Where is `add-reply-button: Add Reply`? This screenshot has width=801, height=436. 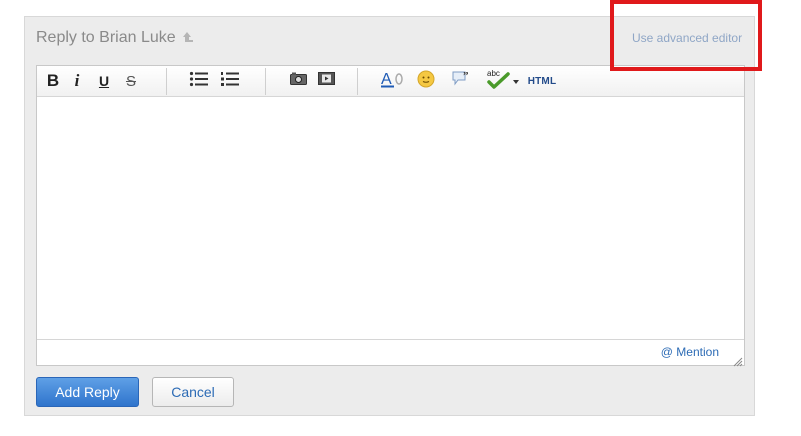
add-reply-button: Add Reply is located at coordinates (87, 392).